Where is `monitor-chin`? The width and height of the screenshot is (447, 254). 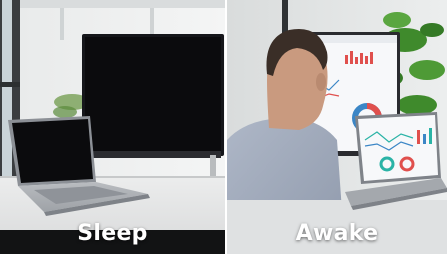
monitor-chin is located at coordinates (153, 154).